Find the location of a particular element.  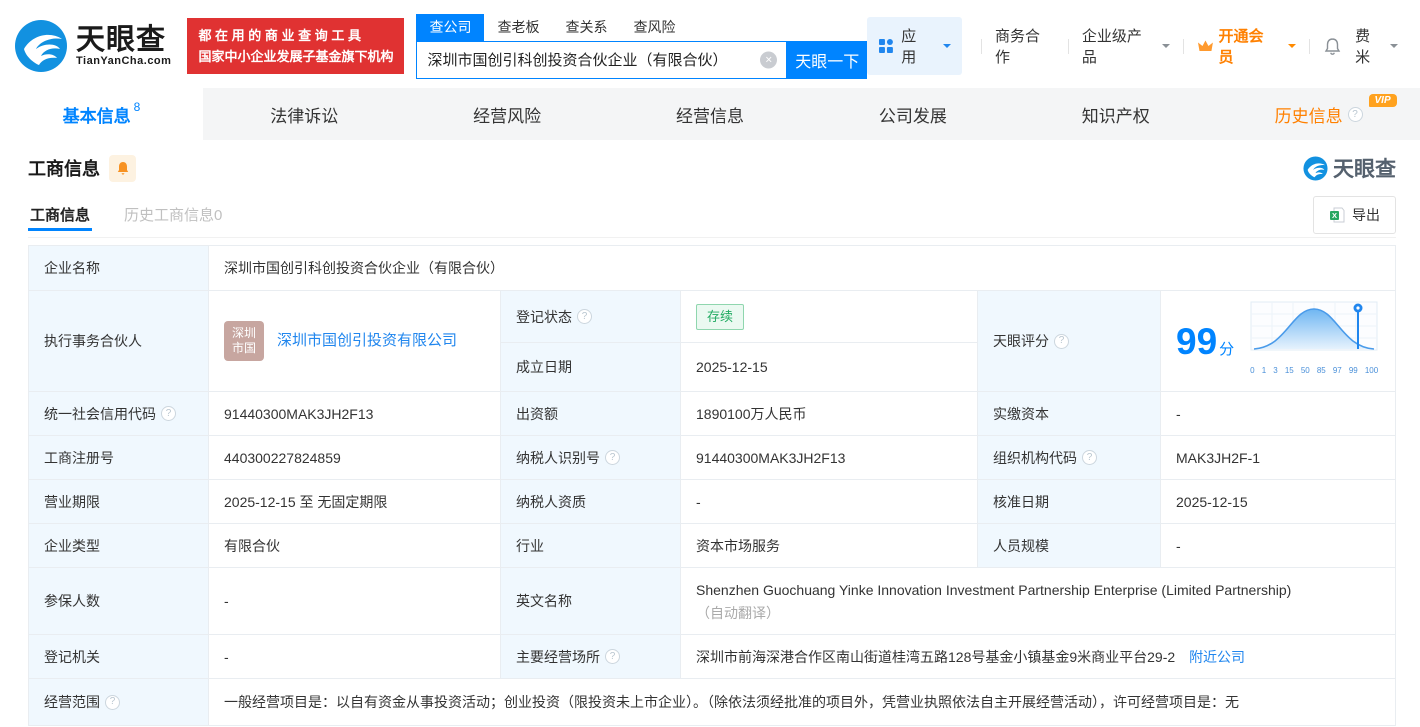

table-row: 企业名称 深圳市国创引科创投资合伙企业（有限合伙） is located at coordinates (712, 268).